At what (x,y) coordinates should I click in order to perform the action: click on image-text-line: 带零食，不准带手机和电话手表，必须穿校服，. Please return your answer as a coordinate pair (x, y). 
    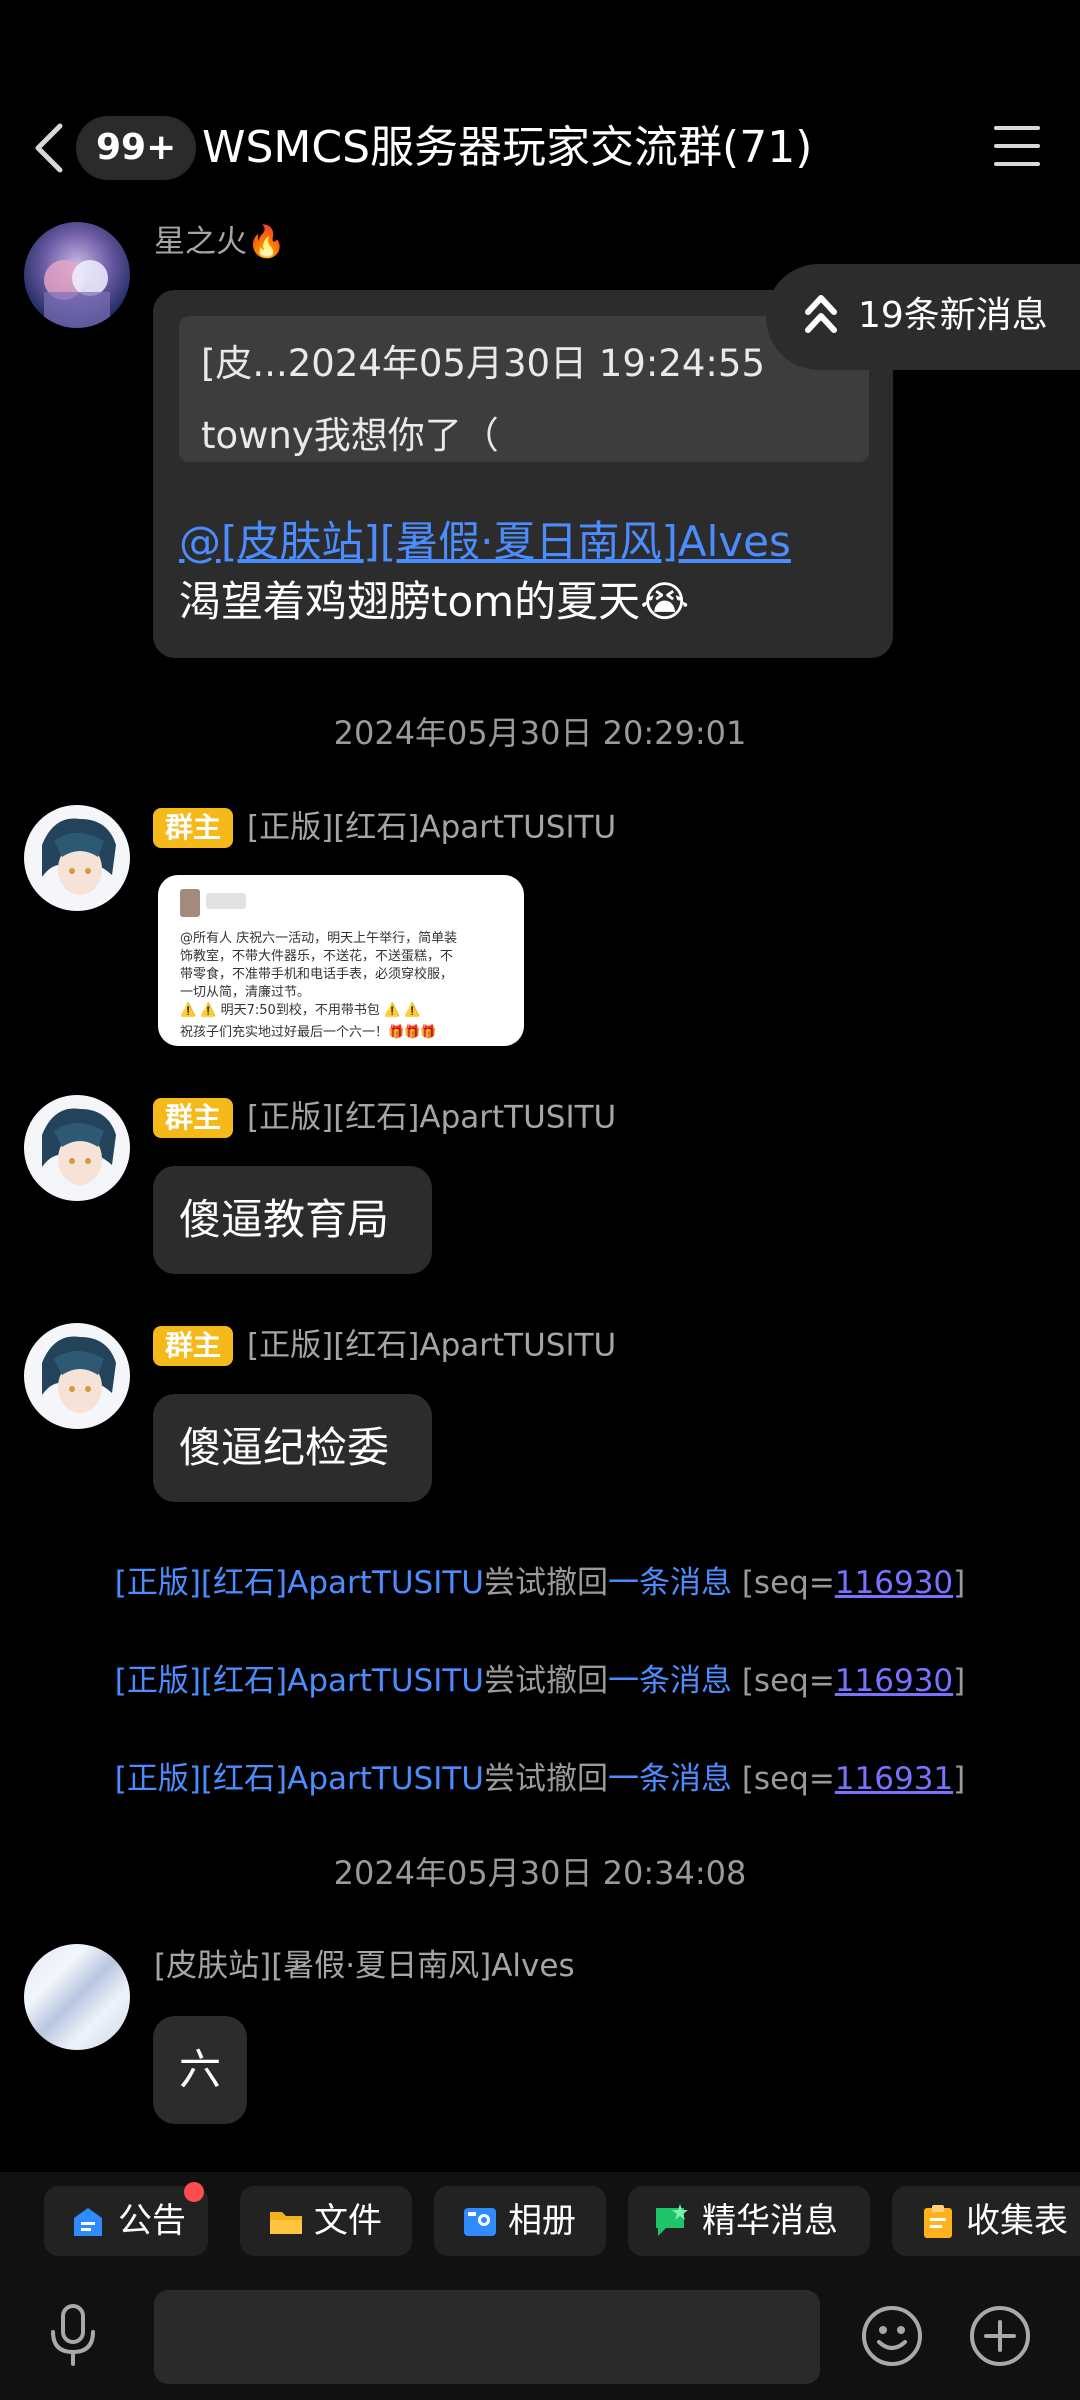
    Looking at the image, I should click on (317, 974).